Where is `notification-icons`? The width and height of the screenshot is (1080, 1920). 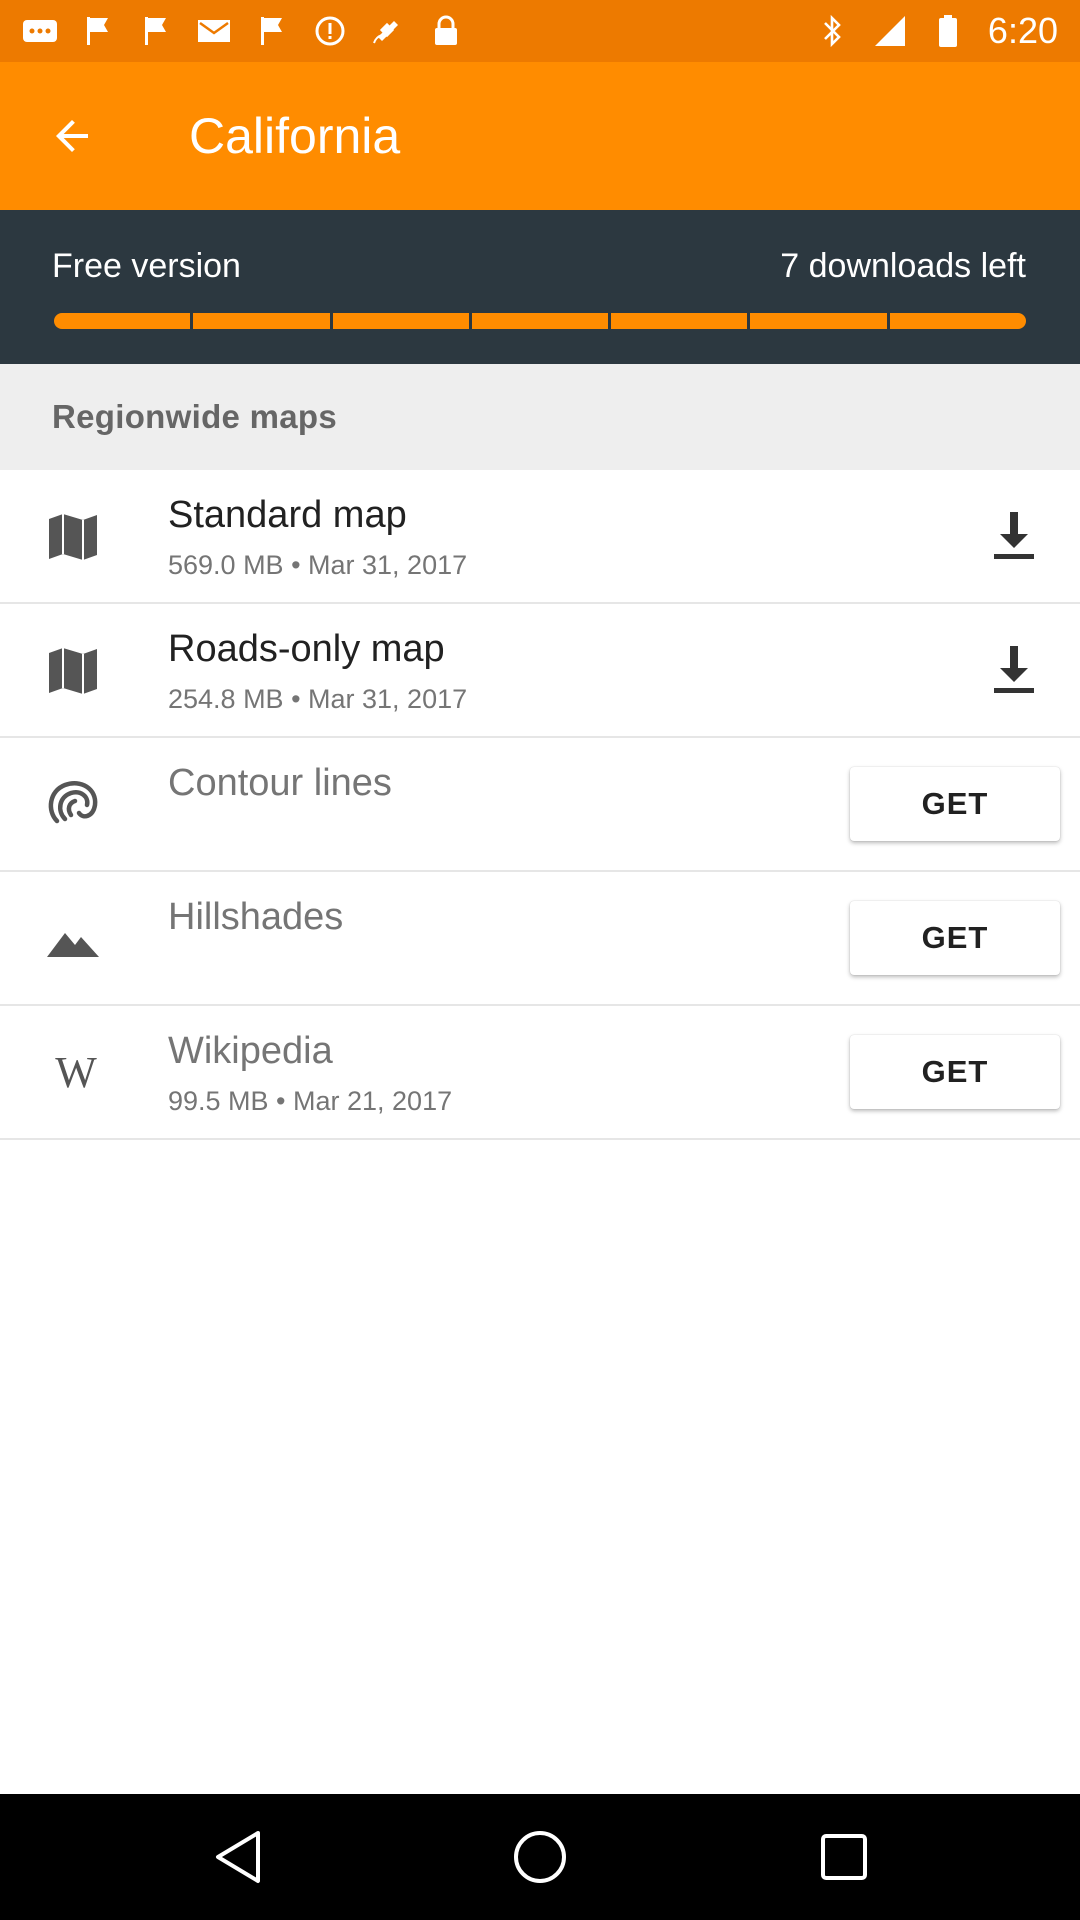 notification-icons is located at coordinates (232, 31).